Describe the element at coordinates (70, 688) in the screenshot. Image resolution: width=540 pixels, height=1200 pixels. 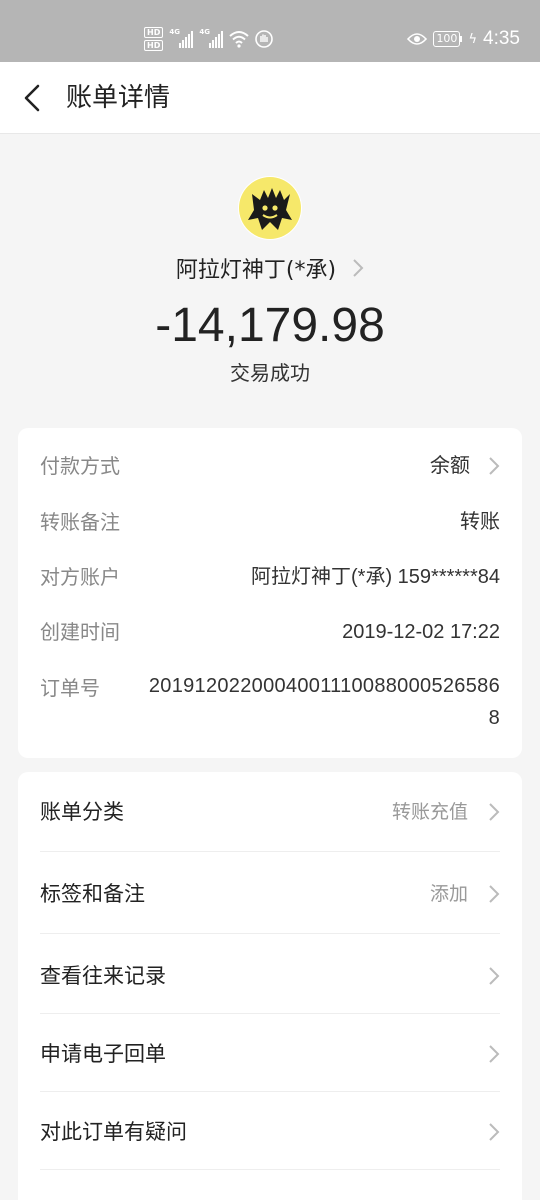
I see `detail-label: 订单号` at that location.